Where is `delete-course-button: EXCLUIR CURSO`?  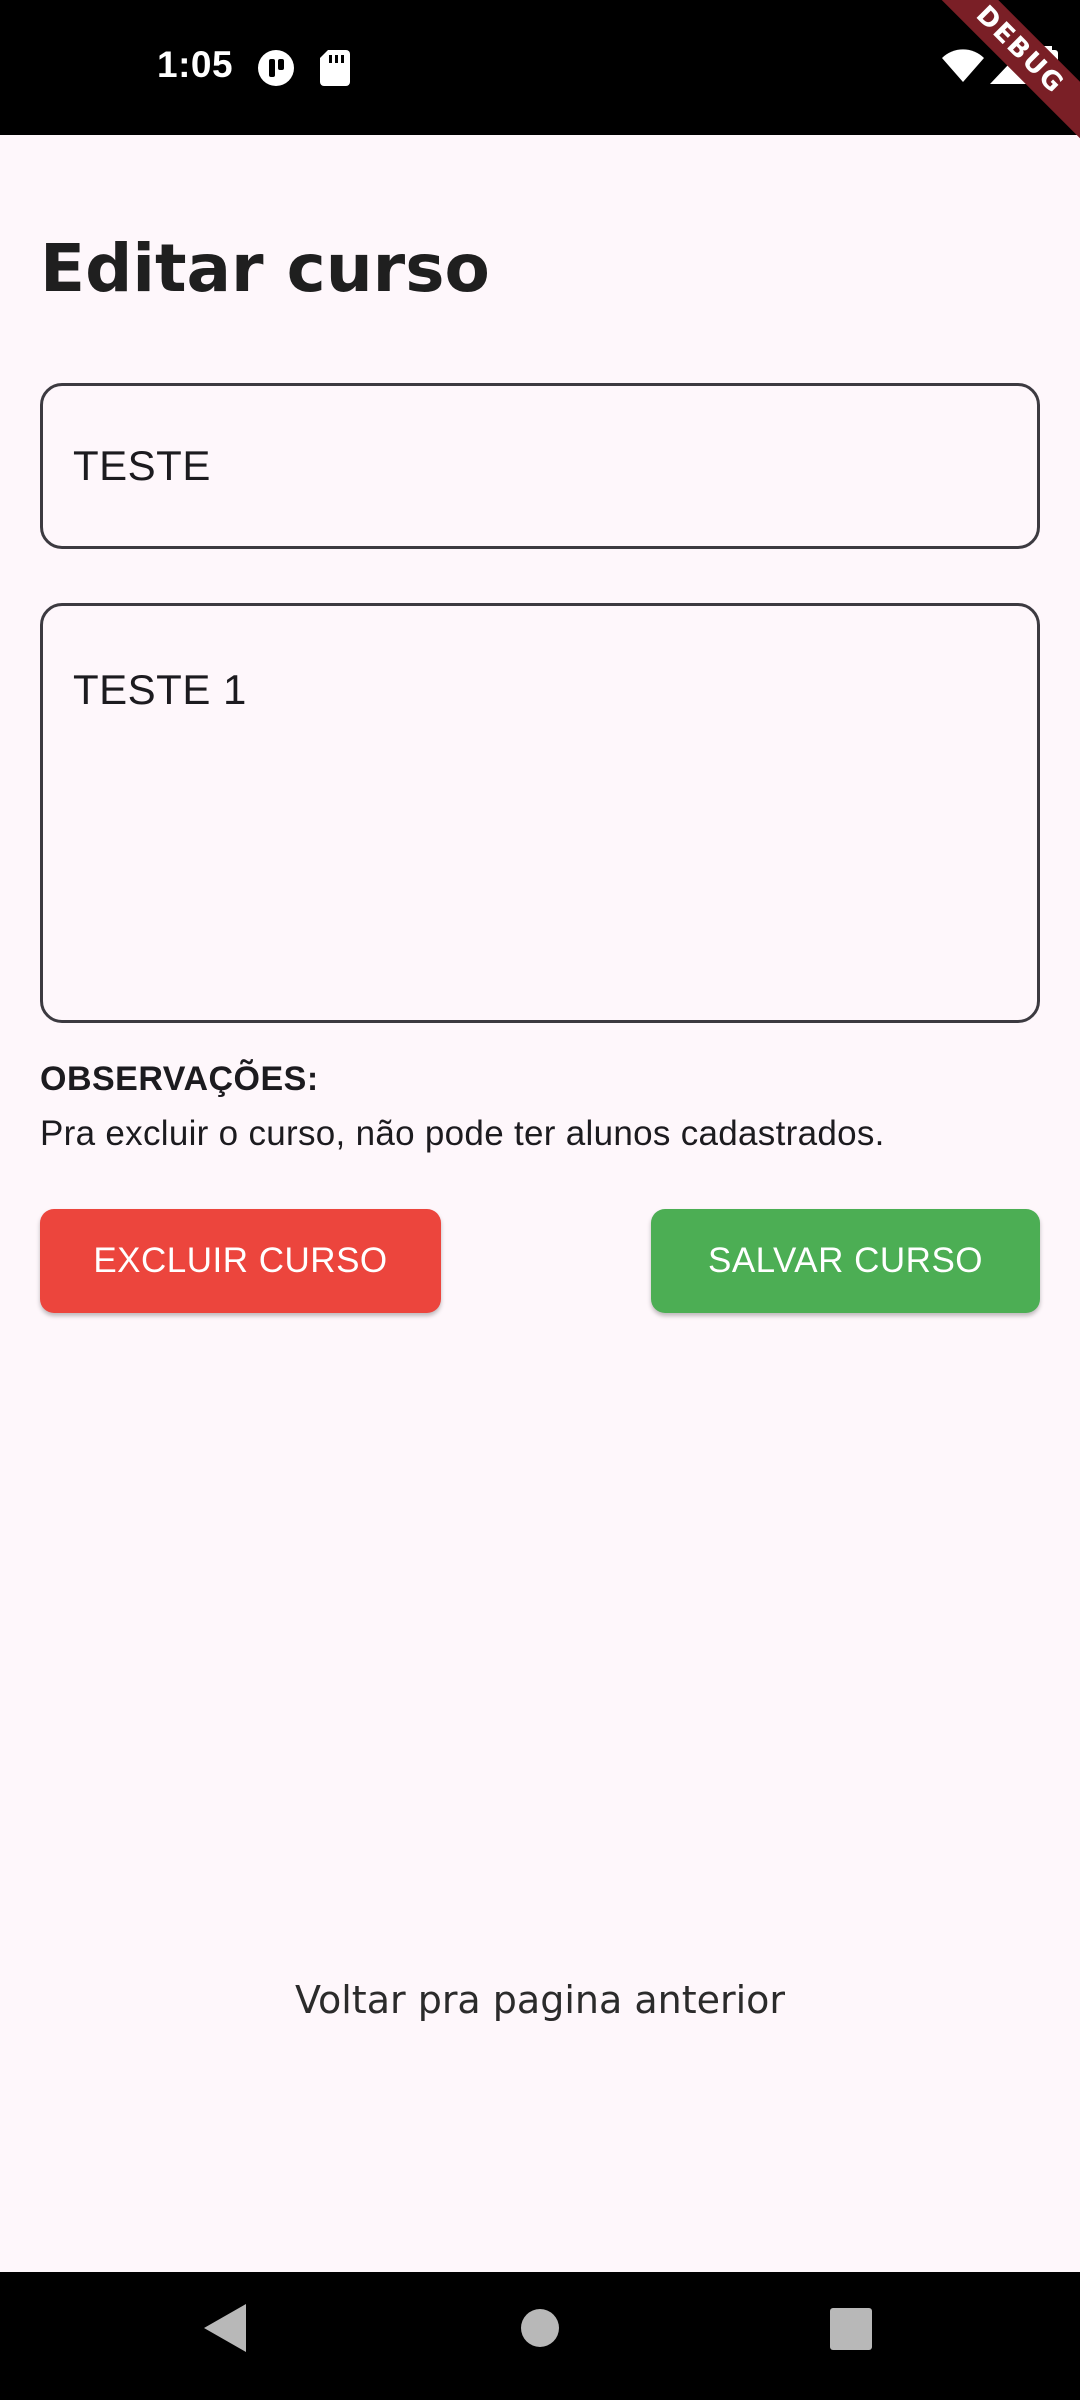
delete-course-button: EXCLUIR CURSO is located at coordinates (240, 1261).